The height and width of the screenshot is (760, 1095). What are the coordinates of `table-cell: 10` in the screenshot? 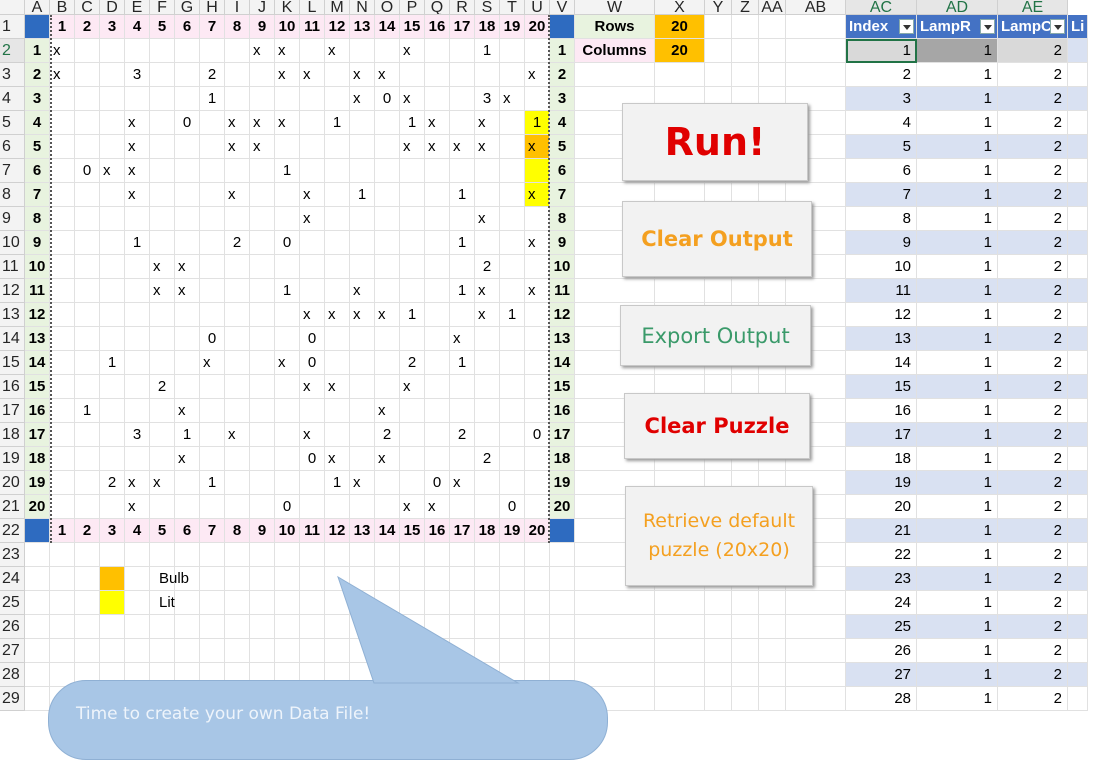 It's located at (881, 267).